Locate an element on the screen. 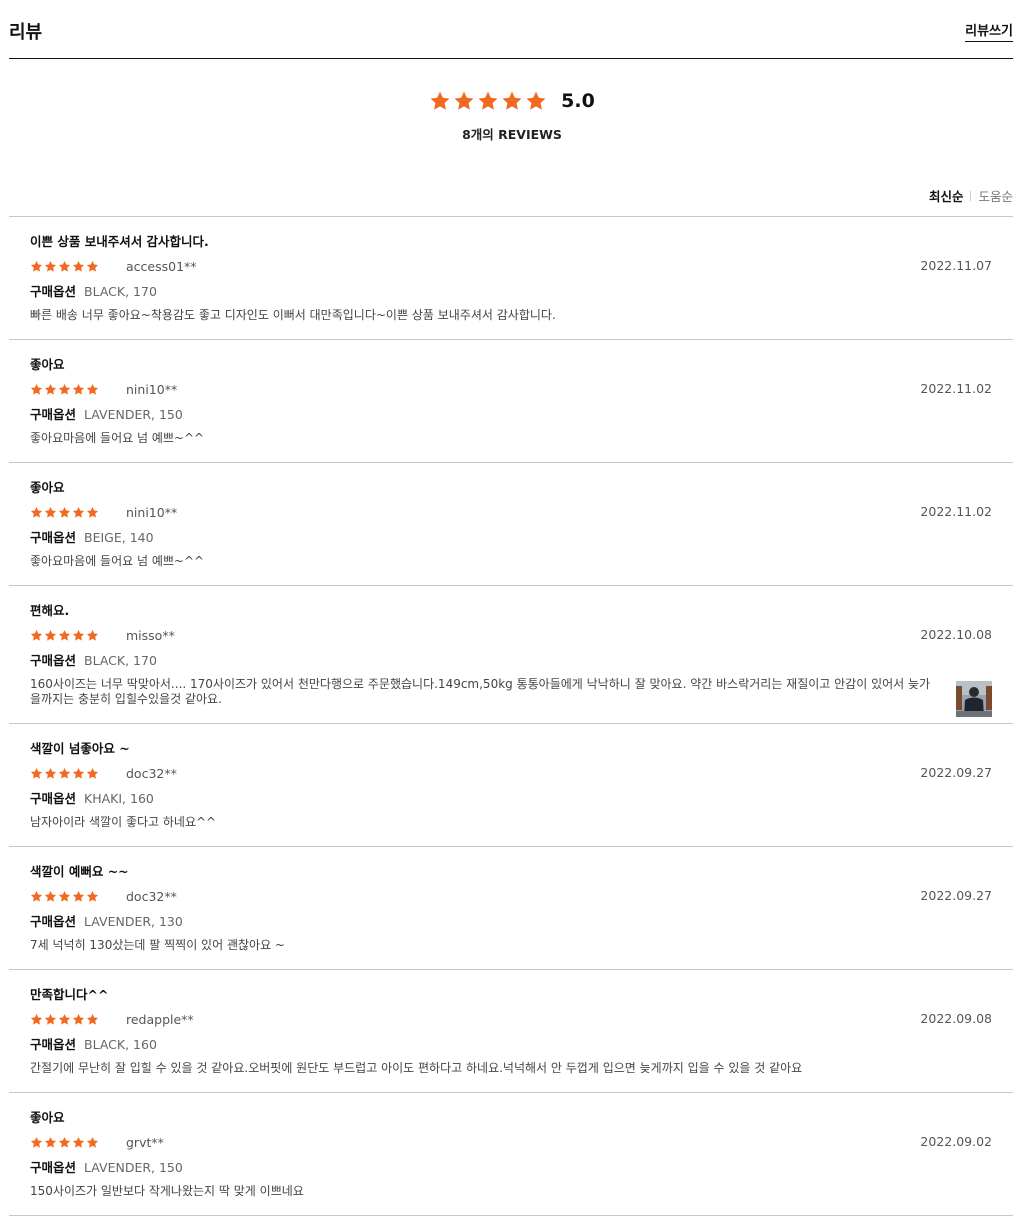  review-meta: nini10** 2022.11.02 is located at coordinates (511, 512).